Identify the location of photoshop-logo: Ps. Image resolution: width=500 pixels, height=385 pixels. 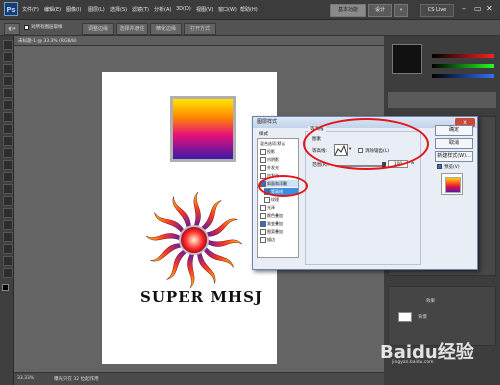
(11, 9).